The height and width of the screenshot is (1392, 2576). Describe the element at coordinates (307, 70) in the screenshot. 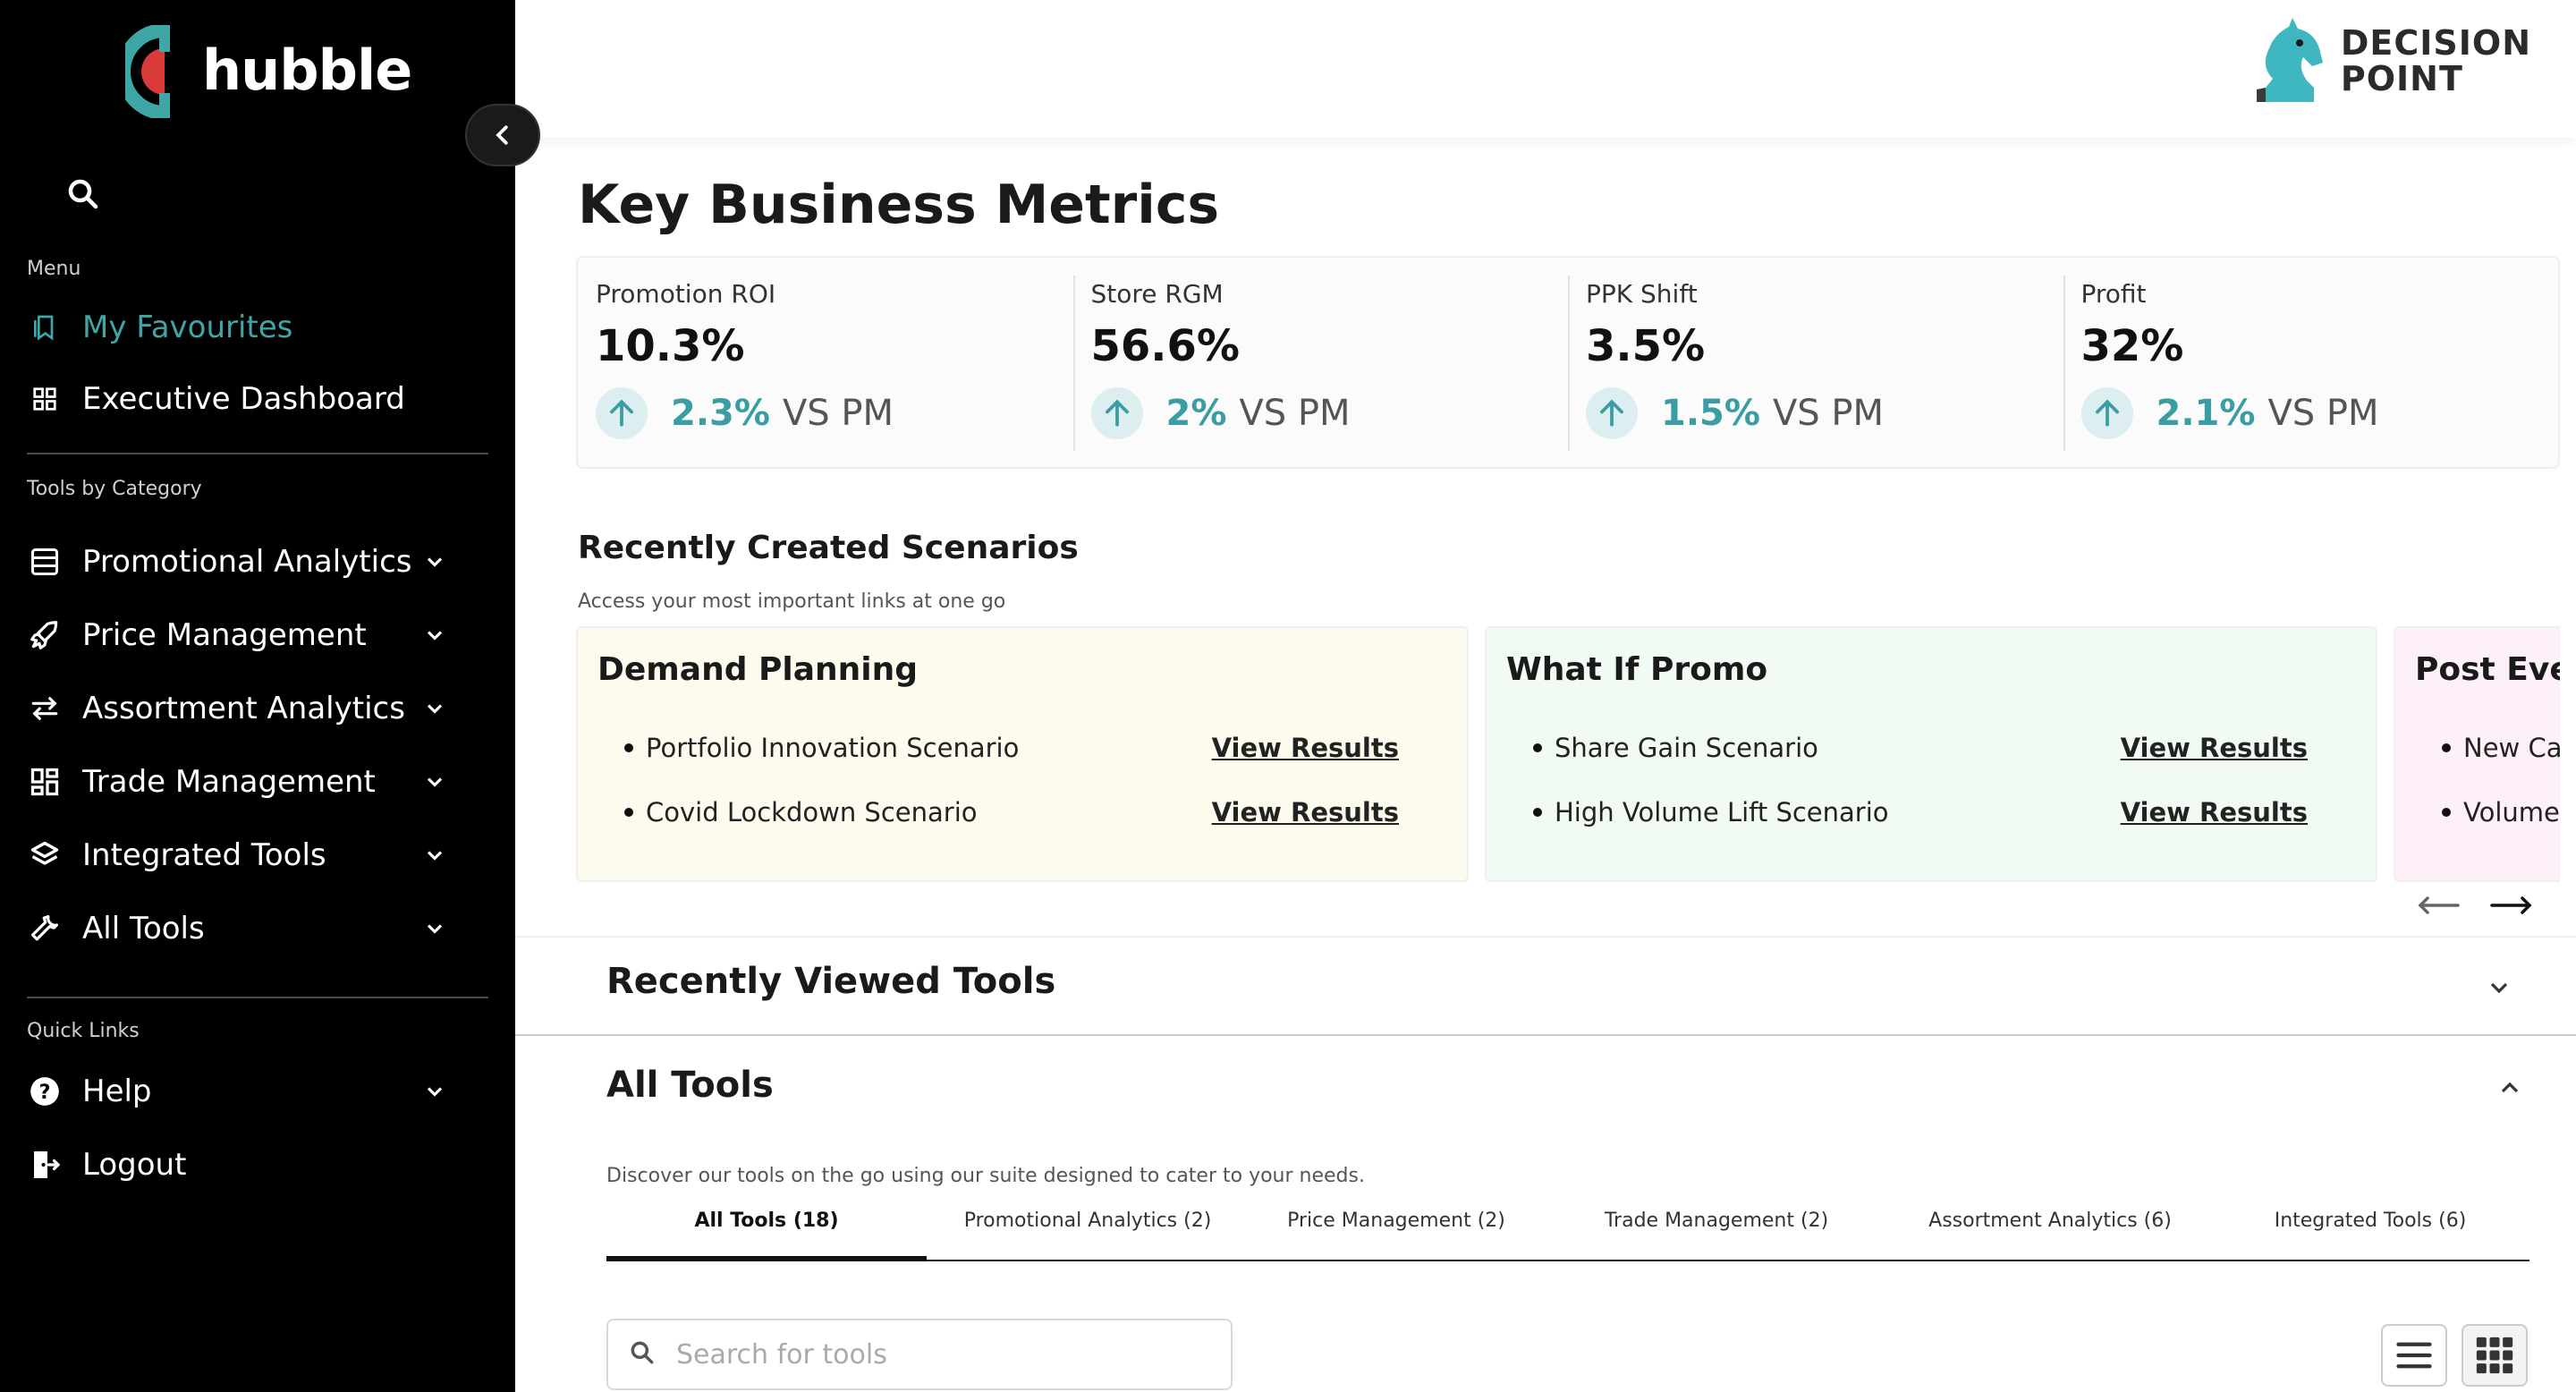

I see `app-name: hubble` at that location.